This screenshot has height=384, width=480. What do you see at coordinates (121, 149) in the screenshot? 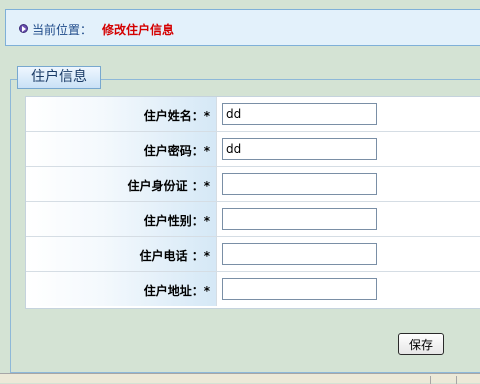
I see `label-cell: 住户密码：*` at bounding box center [121, 149].